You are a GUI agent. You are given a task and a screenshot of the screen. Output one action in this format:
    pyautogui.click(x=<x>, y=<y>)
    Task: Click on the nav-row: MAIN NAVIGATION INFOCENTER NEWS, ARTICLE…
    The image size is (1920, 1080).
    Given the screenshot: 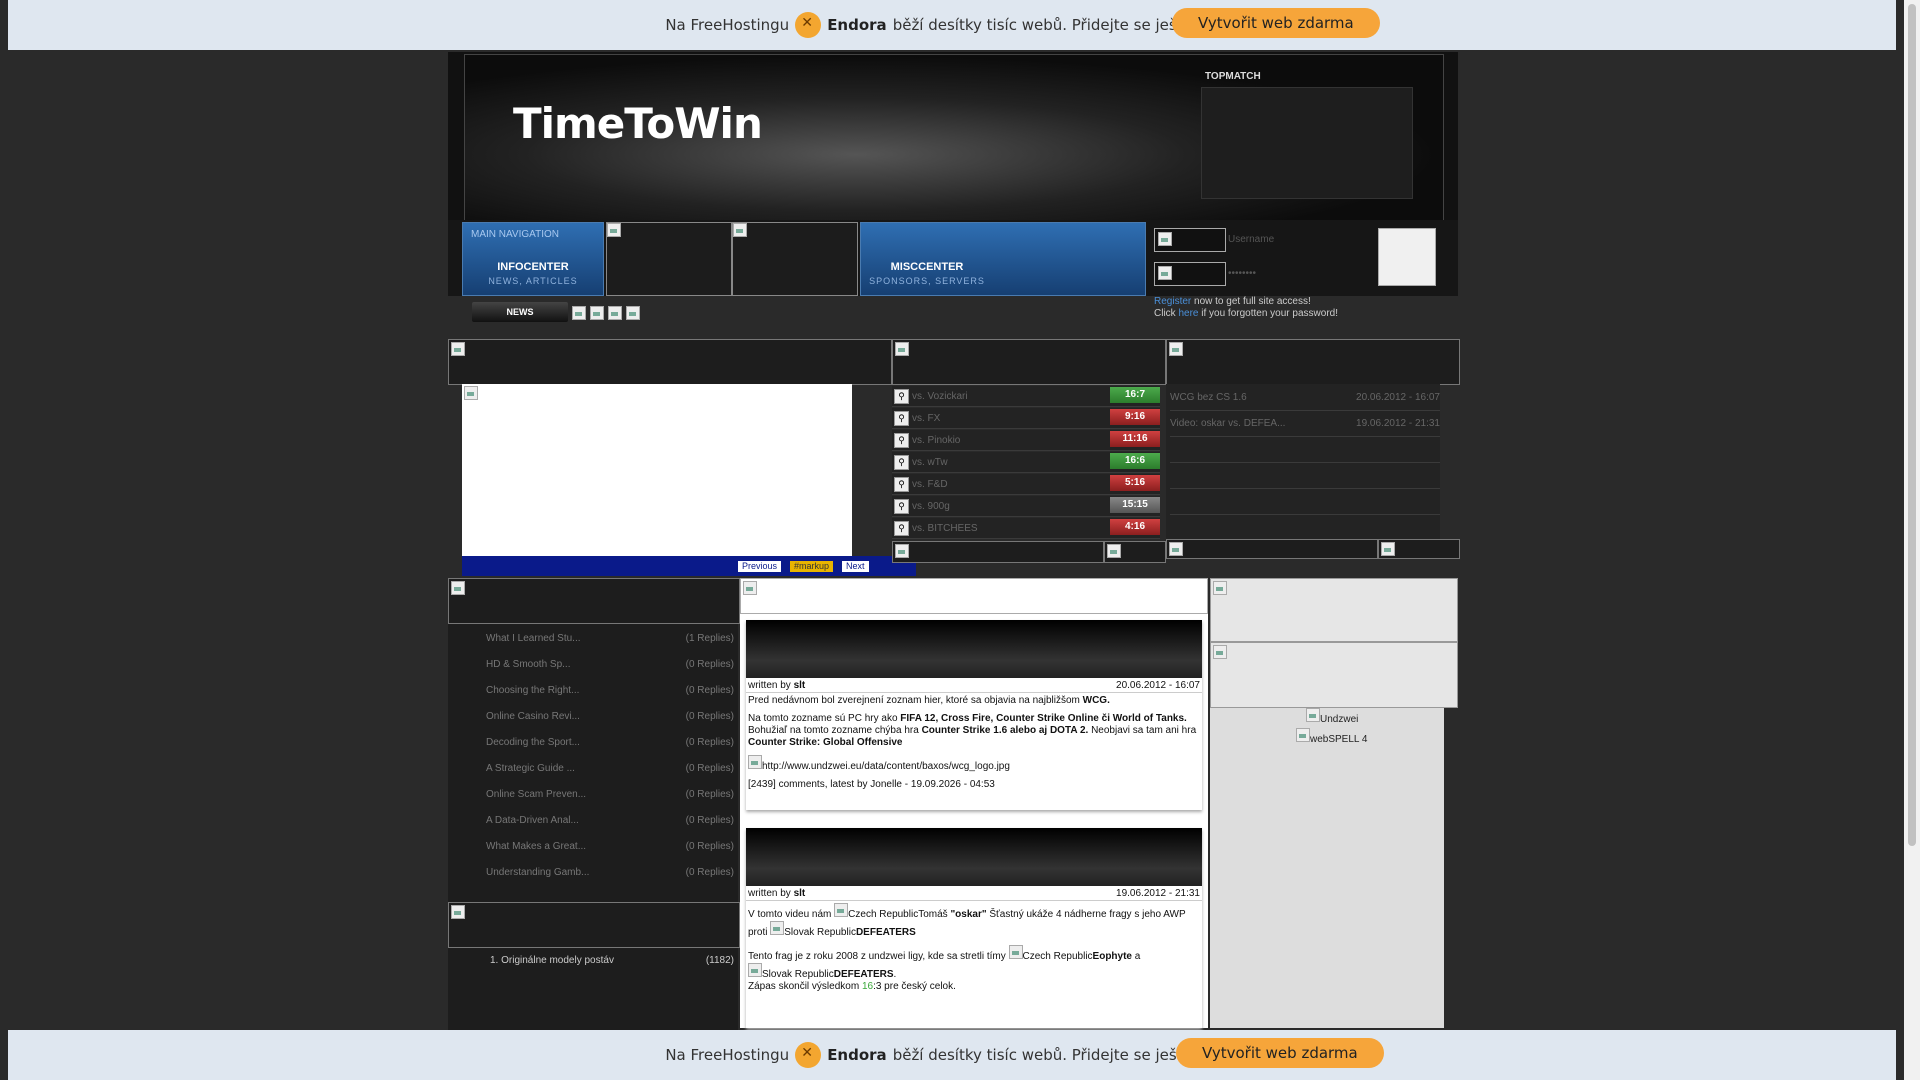 What is the action you would take?
    pyautogui.click(x=953, y=258)
    